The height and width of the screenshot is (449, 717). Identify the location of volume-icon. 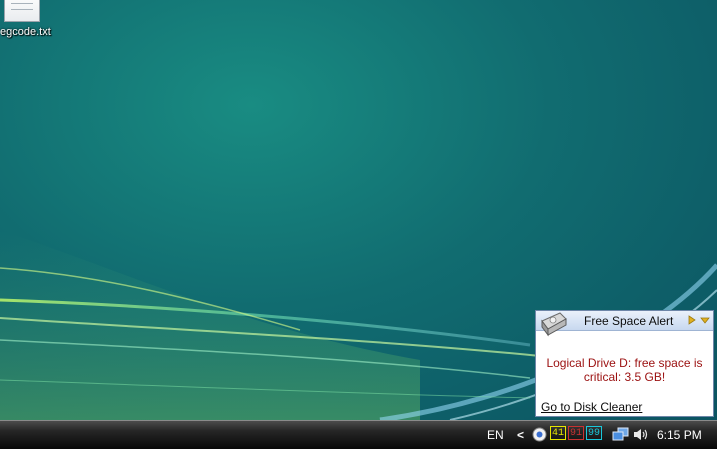
(641, 434).